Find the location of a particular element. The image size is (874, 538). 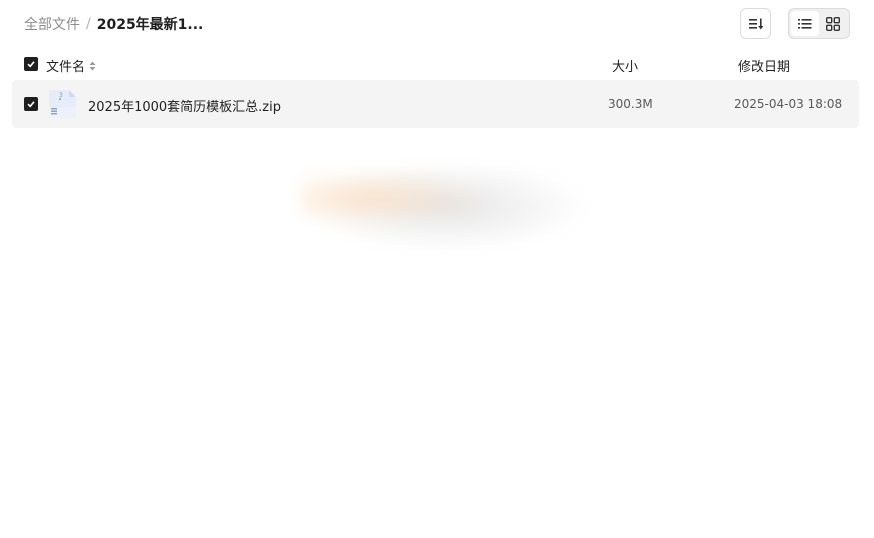

column-header-name: 文件名 is located at coordinates (71, 65).